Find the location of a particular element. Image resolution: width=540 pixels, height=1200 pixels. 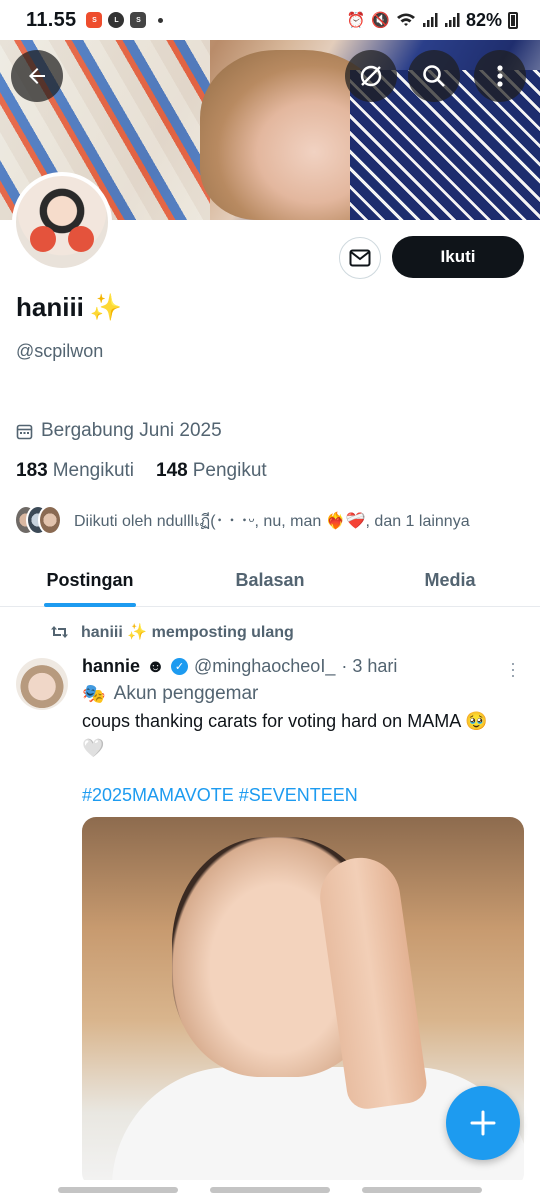

fan-account-label: 🎭 Akun penggemar is located at coordinates (170, 694).